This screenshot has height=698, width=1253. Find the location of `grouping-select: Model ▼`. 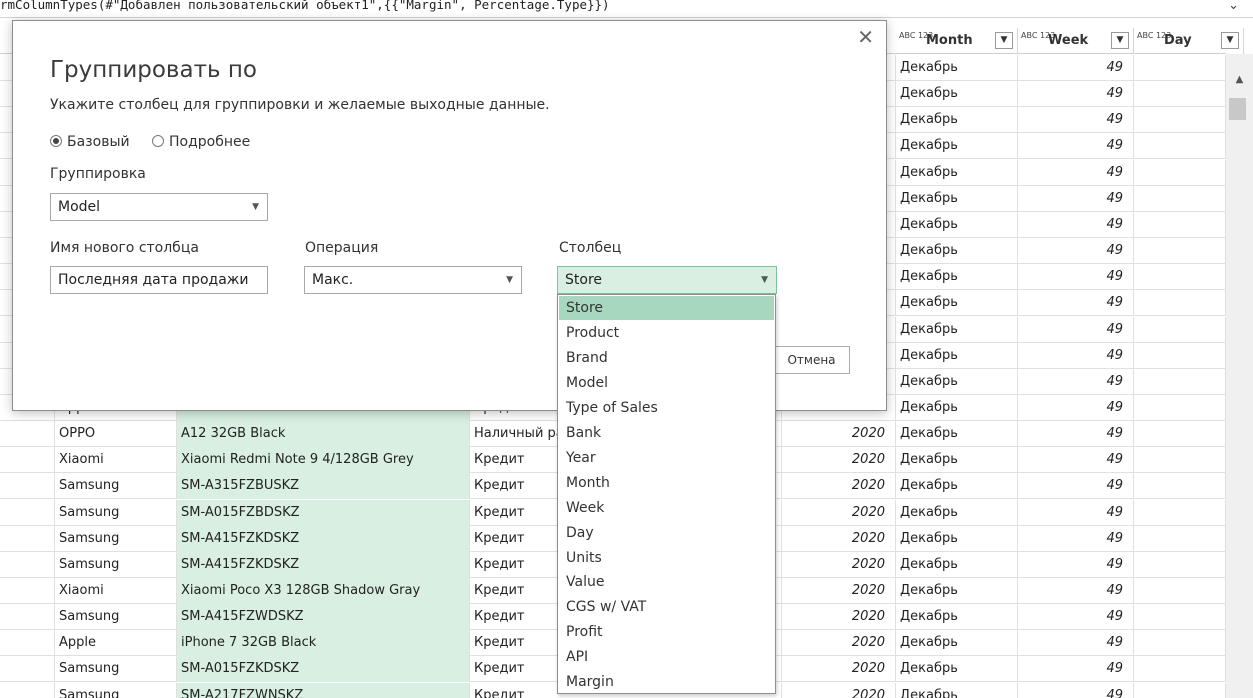

grouping-select: Model ▼ is located at coordinates (159, 207).